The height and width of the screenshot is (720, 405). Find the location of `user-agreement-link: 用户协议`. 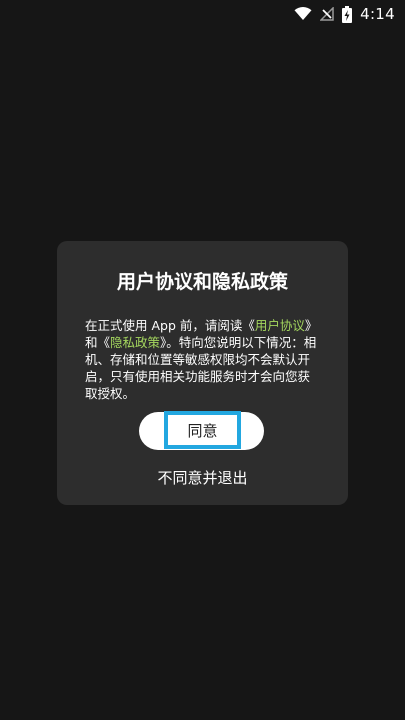

user-agreement-link: 用户协议 is located at coordinates (280, 325).